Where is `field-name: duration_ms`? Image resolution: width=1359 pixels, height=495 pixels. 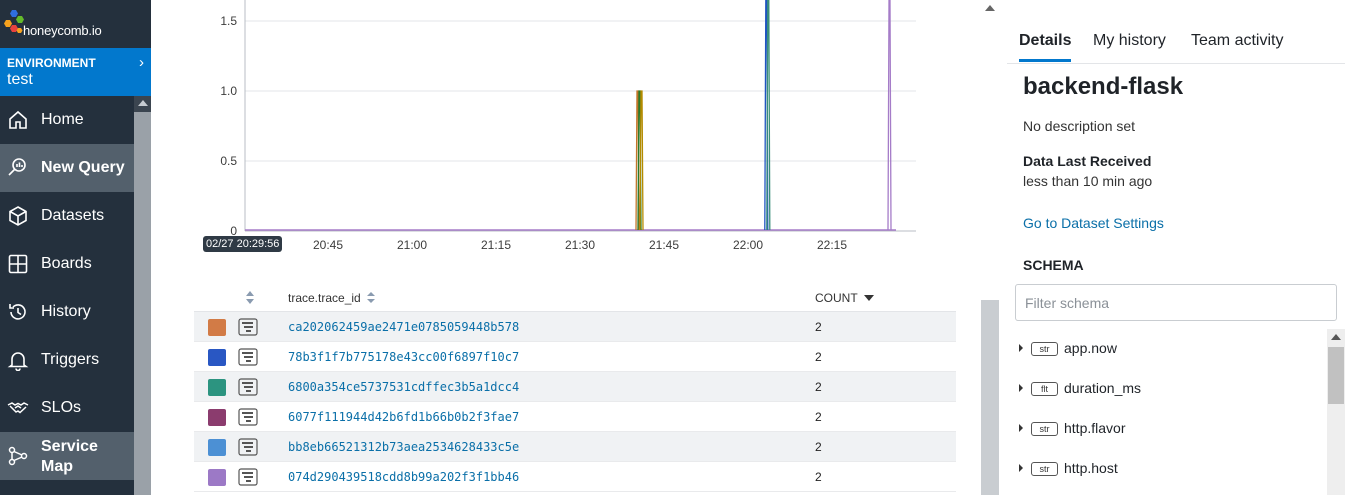
field-name: duration_ms is located at coordinates (1103, 388).